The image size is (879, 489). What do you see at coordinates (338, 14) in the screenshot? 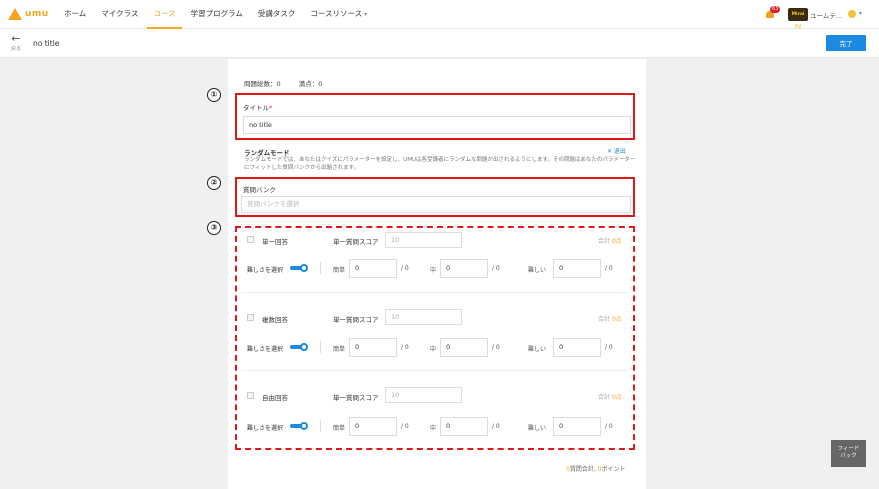
I see `nav-item-course-resources: コースリソース ▾` at bounding box center [338, 14].